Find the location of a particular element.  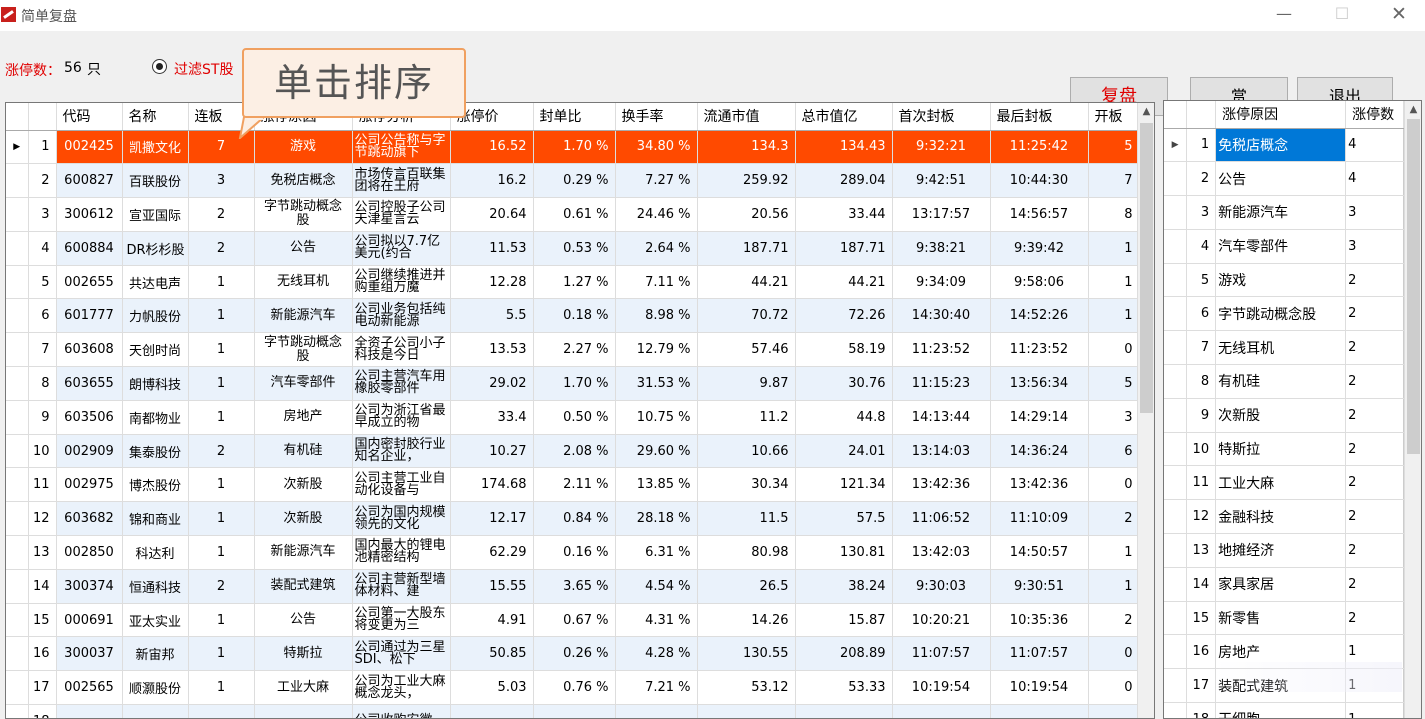

code-cell: 300037 is located at coordinates (89, 654).